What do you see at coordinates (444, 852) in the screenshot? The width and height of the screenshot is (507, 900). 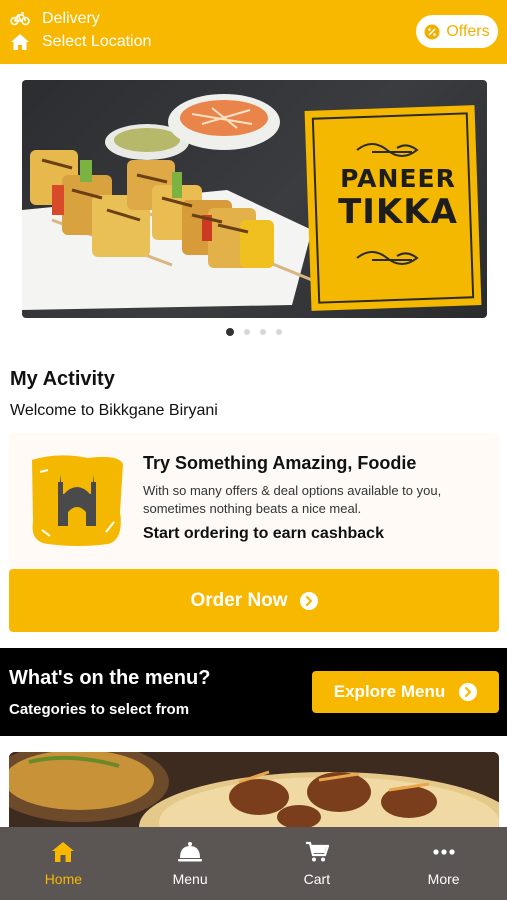 I see `more-dots-icon` at bounding box center [444, 852].